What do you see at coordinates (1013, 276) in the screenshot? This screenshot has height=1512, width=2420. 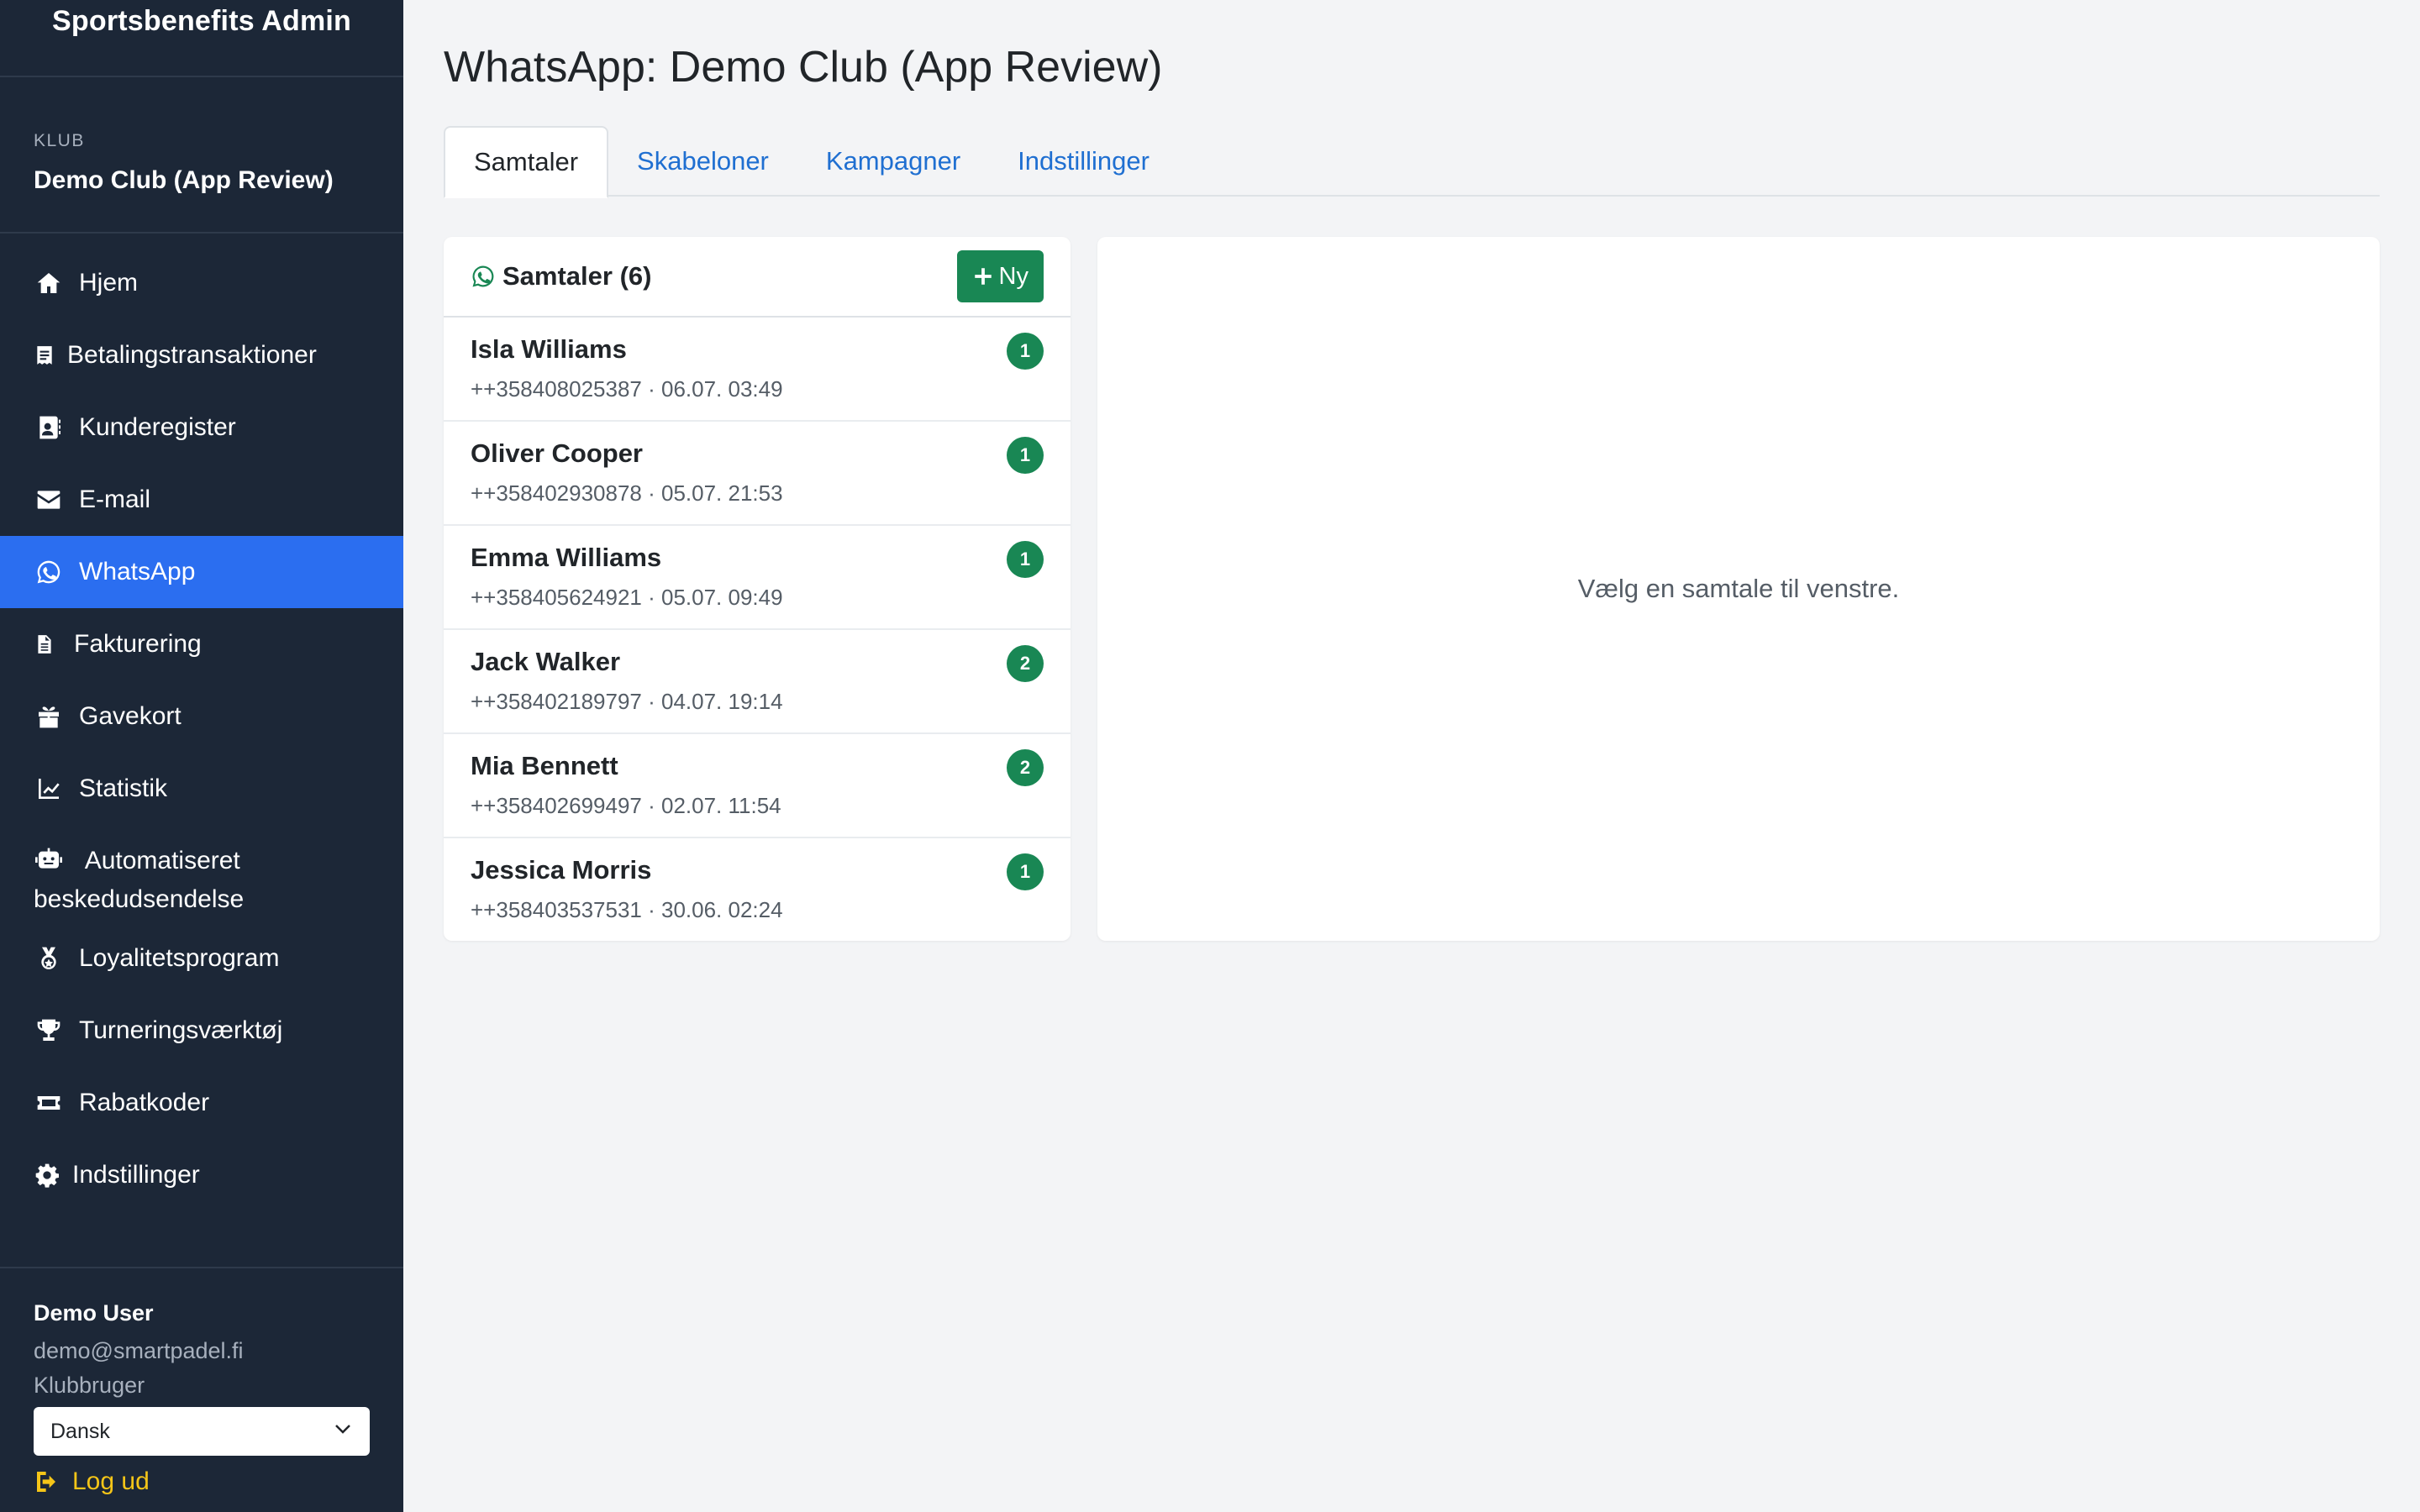 I see `new-conversation-label: Ny` at bounding box center [1013, 276].